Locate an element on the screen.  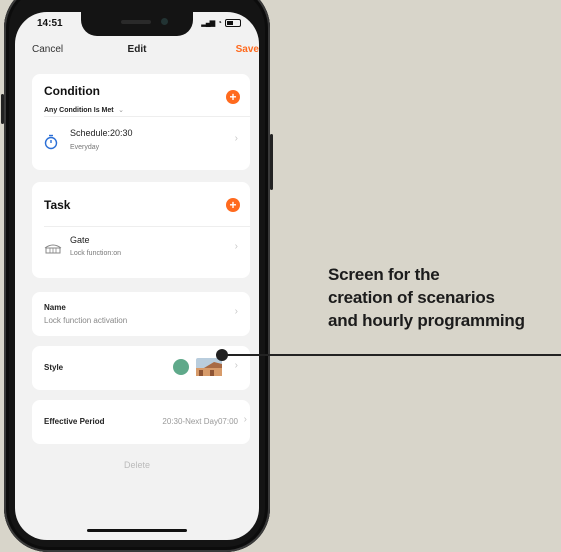
save-button: Save is located at coordinates (247, 49).